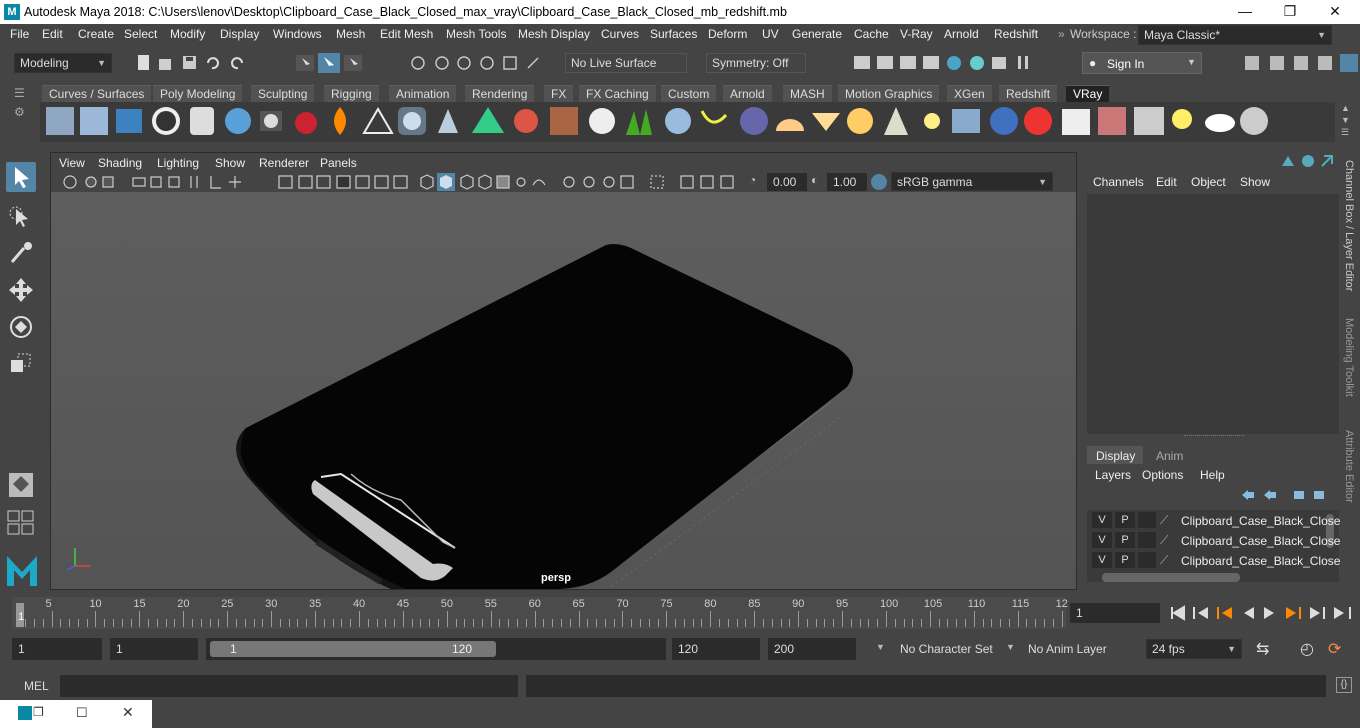 The image size is (1360, 728). Describe the element at coordinates (1307, 649) in the screenshot. I see `auto-key-icon: ◴` at that location.